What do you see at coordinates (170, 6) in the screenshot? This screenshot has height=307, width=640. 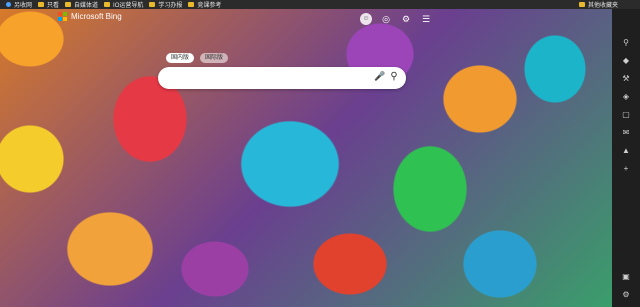 I see `bookmark-label: 学习办报` at bounding box center [170, 6].